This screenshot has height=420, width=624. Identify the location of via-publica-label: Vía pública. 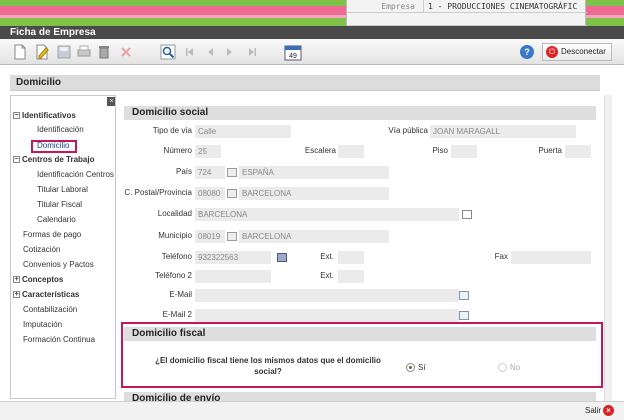
(408, 130).